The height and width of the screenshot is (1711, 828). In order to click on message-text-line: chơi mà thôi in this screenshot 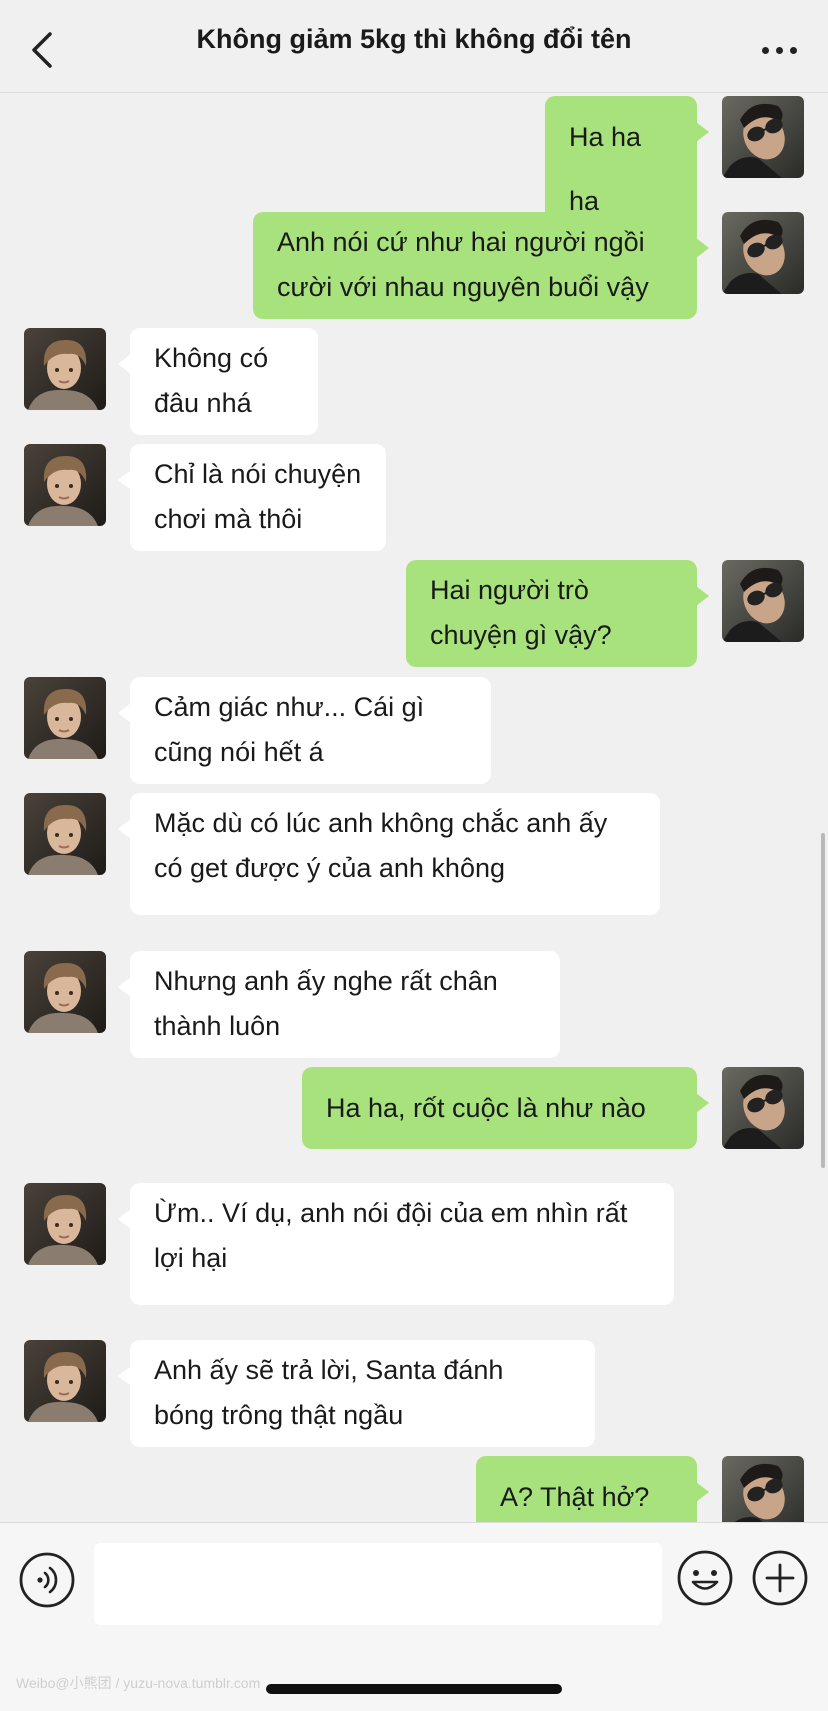, I will do `click(228, 519)`.